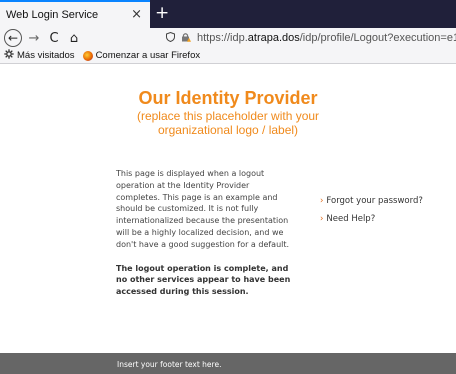 This screenshot has height=374, width=456. What do you see at coordinates (52, 15) in the screenshot?
I see `tab-title: Web Login Service` at bounding box center [52, 15].